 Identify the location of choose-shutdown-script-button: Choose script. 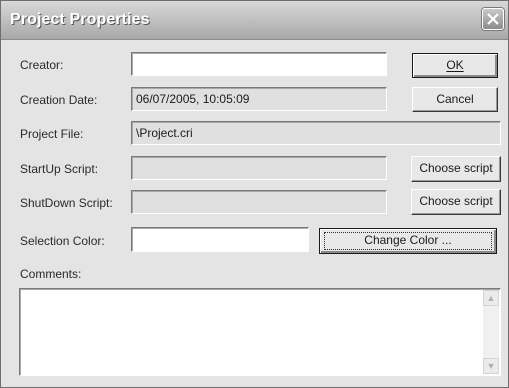
(456, 202).